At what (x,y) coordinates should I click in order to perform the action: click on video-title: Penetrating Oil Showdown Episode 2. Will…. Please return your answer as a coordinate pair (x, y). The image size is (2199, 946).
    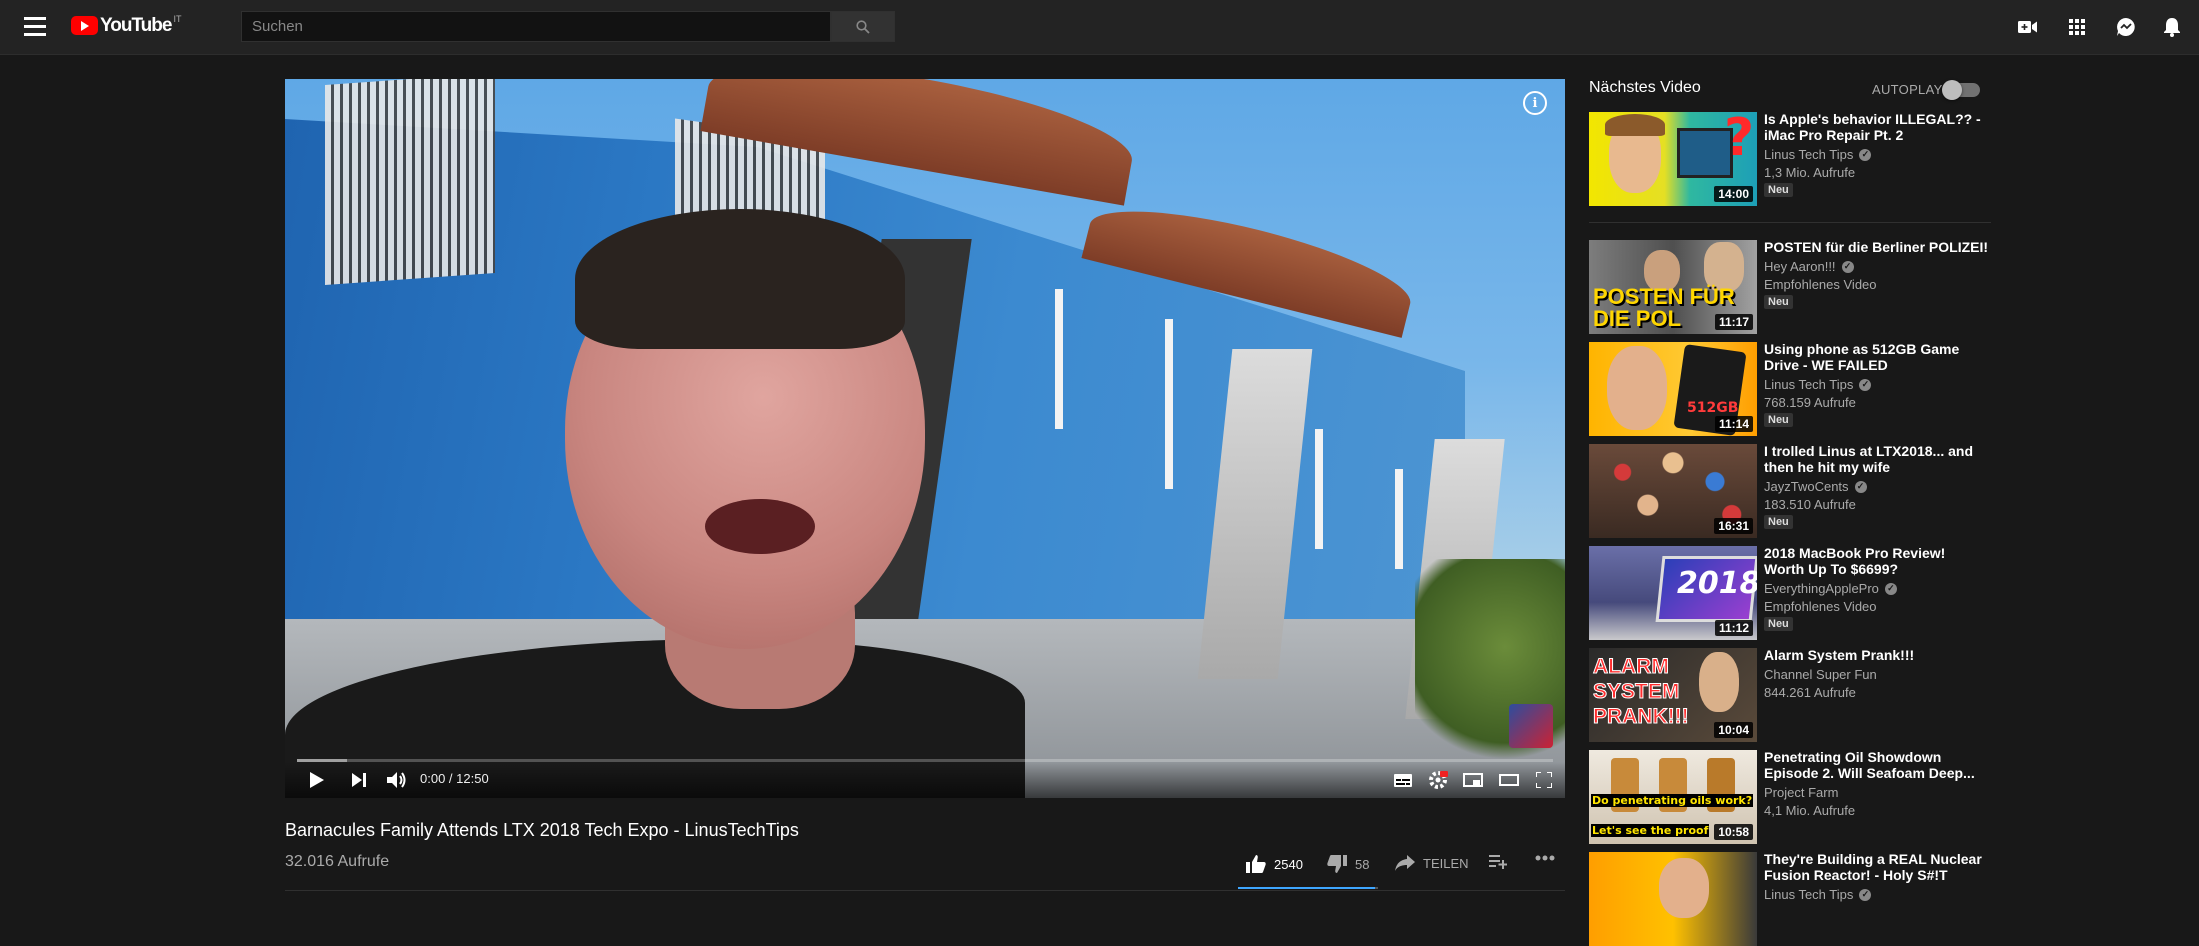
    Looking at the image, I should click on (1869, 765).